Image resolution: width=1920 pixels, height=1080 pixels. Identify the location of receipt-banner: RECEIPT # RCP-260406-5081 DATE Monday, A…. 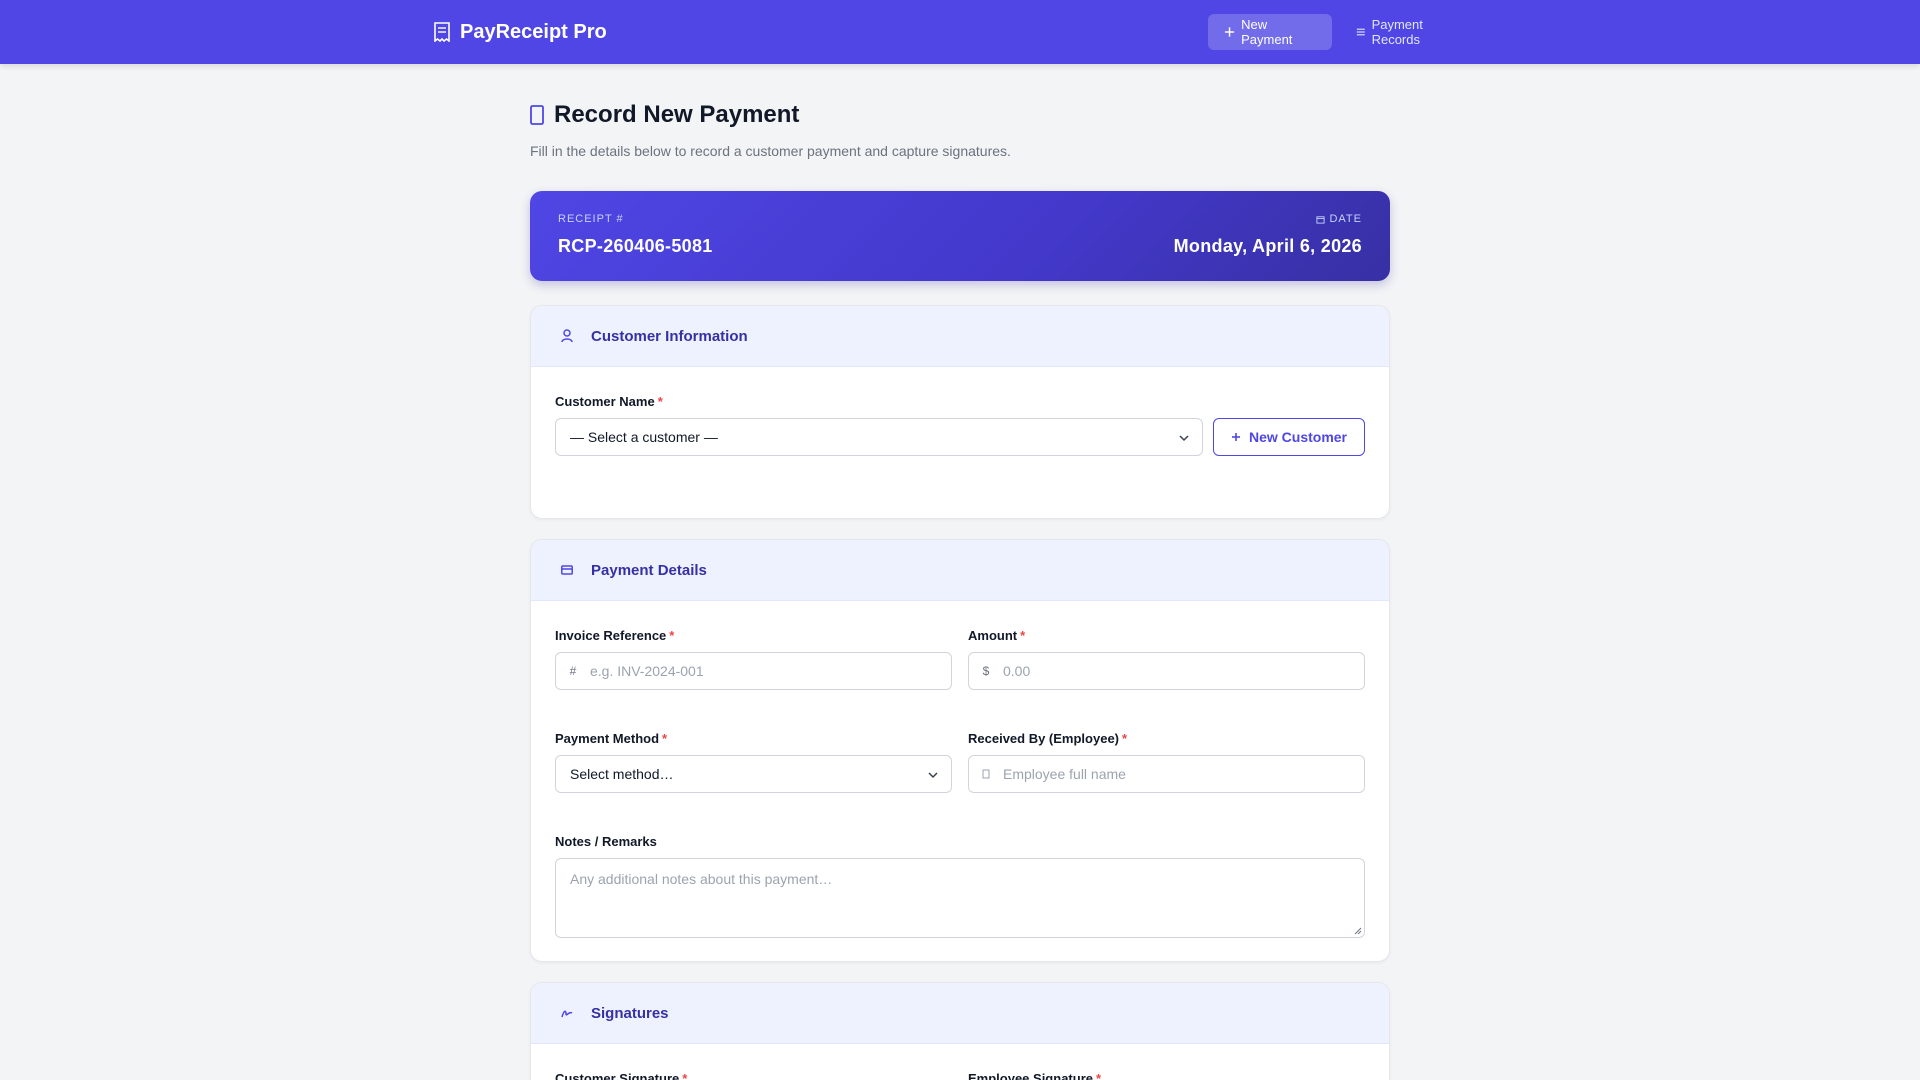
(960, 236).